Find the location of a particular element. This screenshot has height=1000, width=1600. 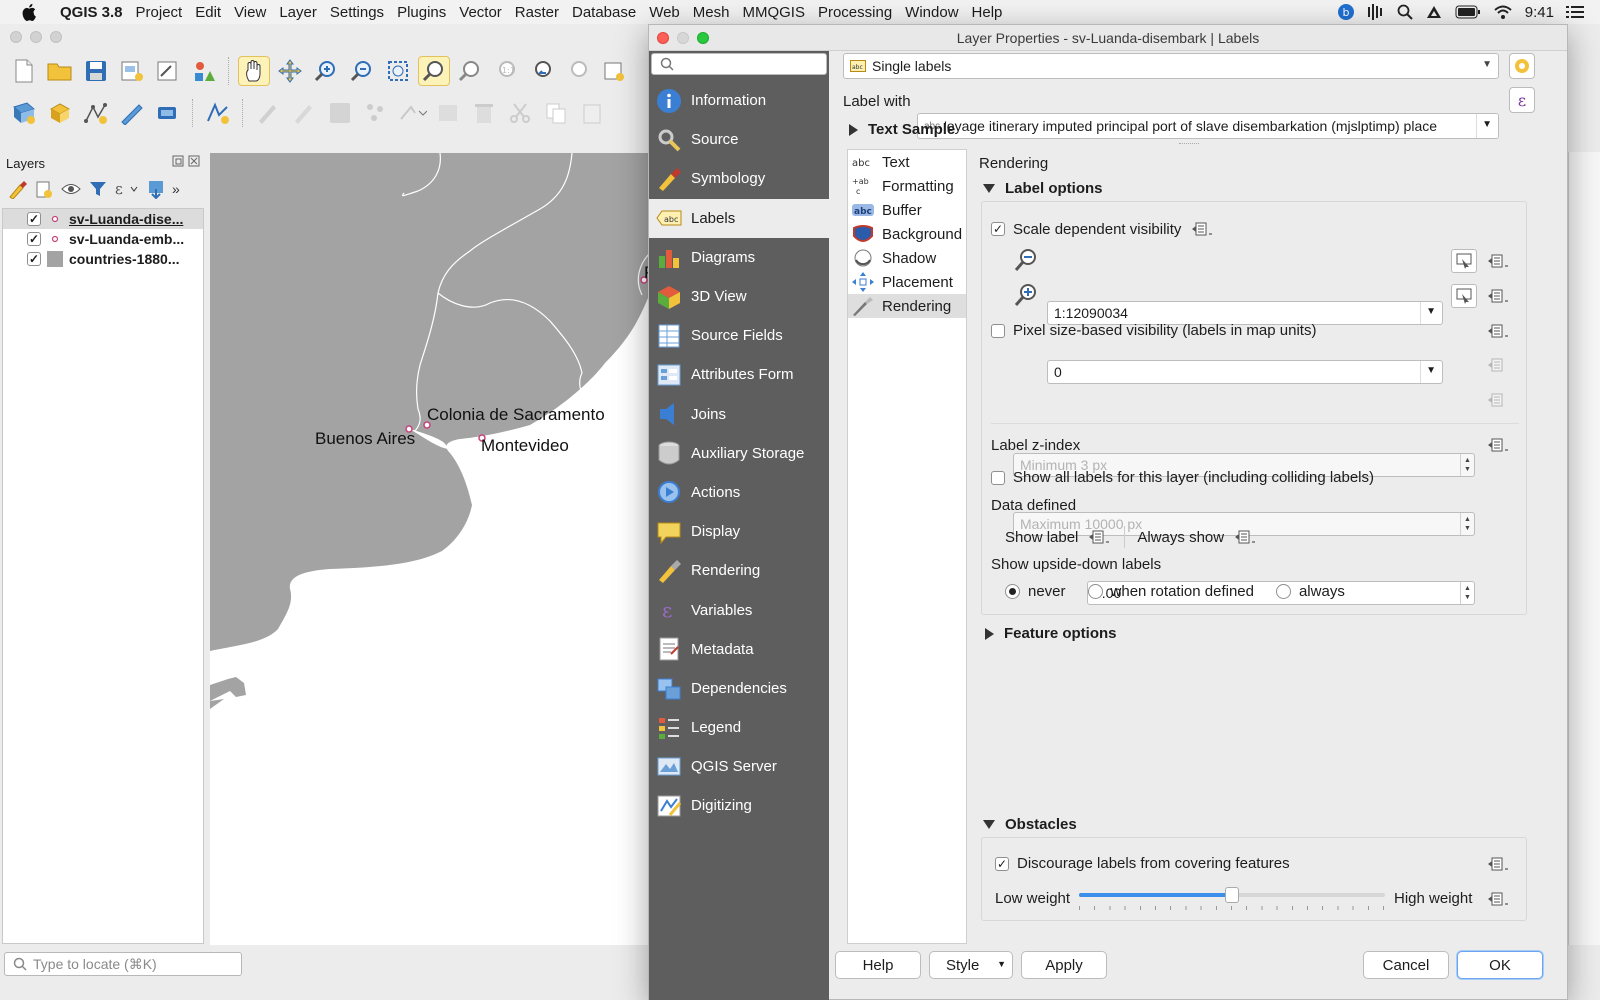

apple-icon is located at coordinates (32, 12).